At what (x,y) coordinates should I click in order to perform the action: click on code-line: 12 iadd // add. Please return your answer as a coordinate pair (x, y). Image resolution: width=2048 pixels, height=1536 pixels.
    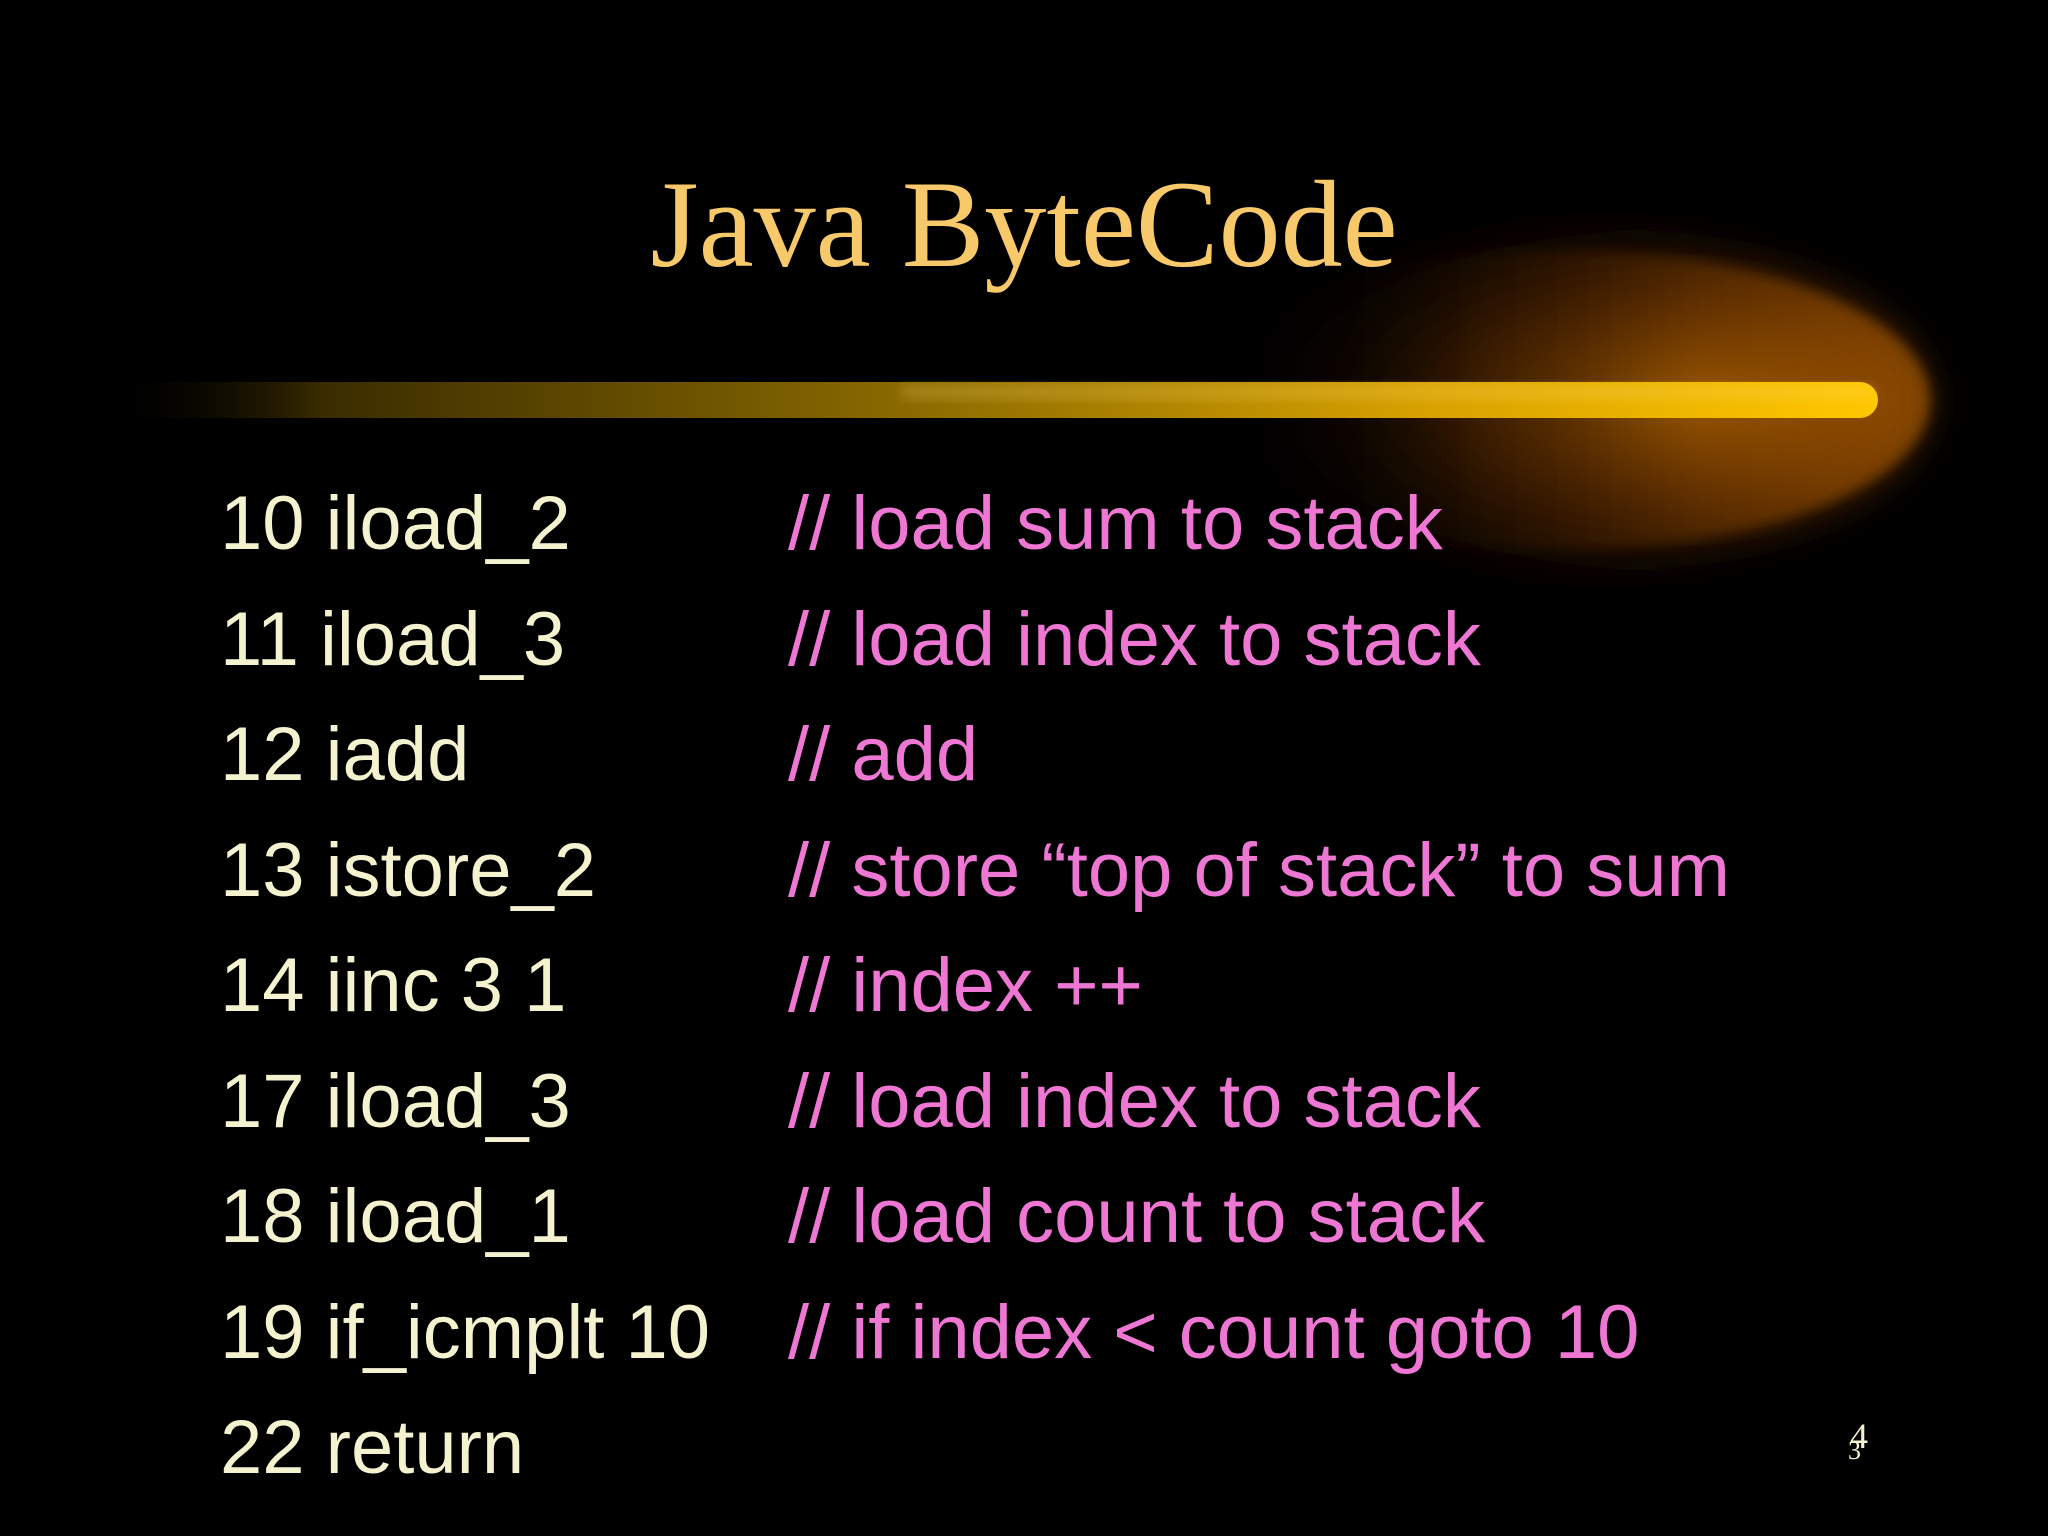
    Looking at the image, I should click on (975, 755).